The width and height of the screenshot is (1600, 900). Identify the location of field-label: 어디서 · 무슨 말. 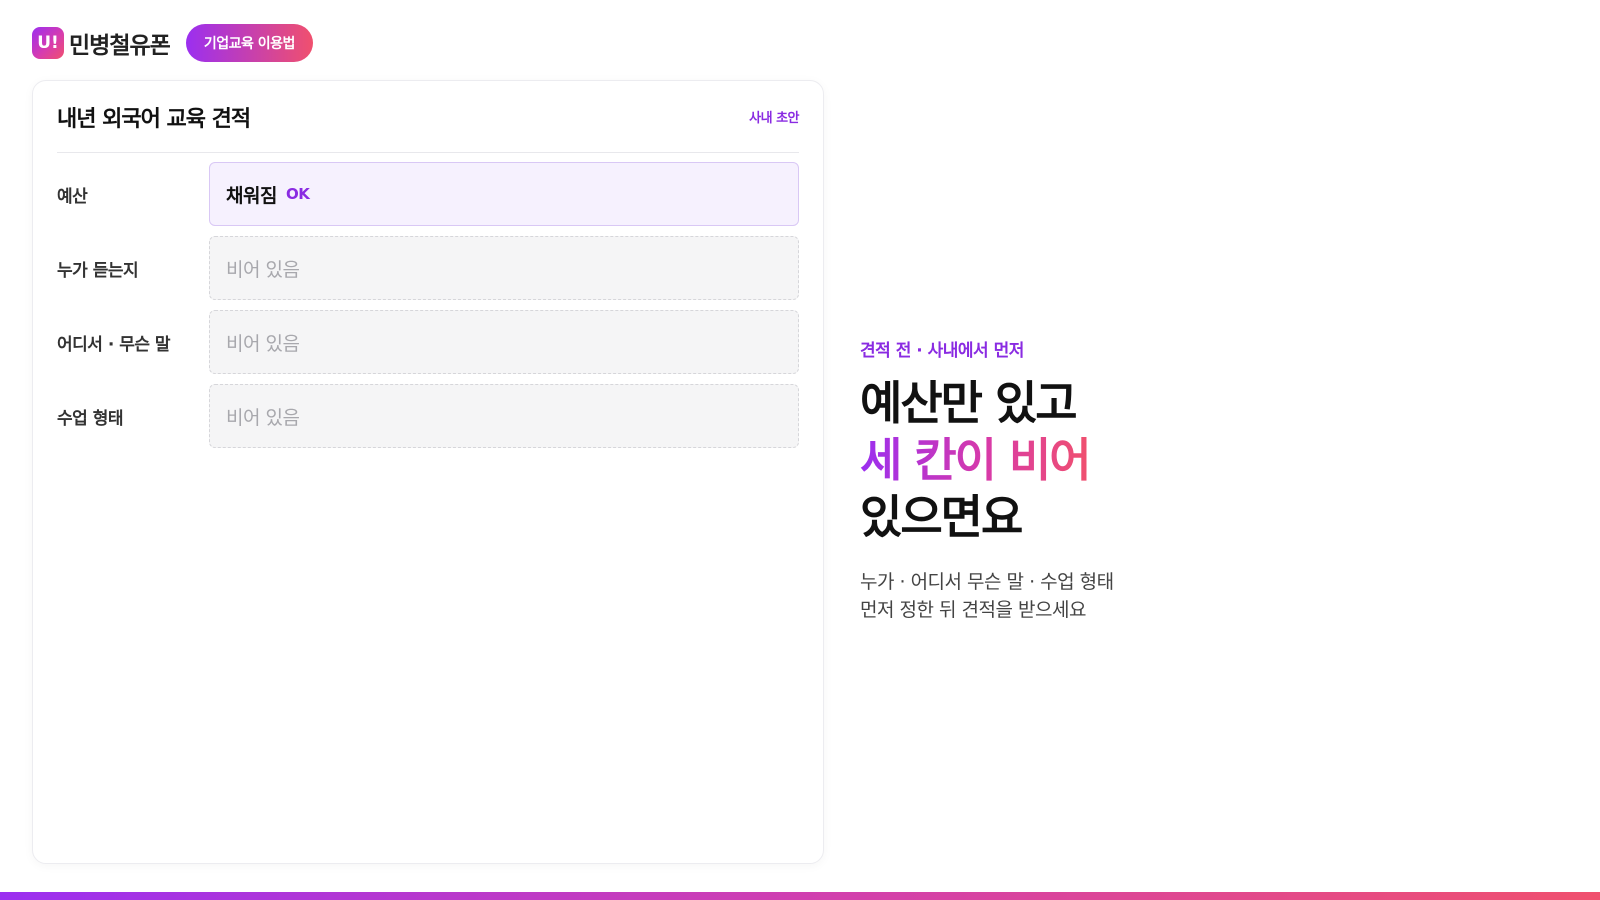
(114, 344).